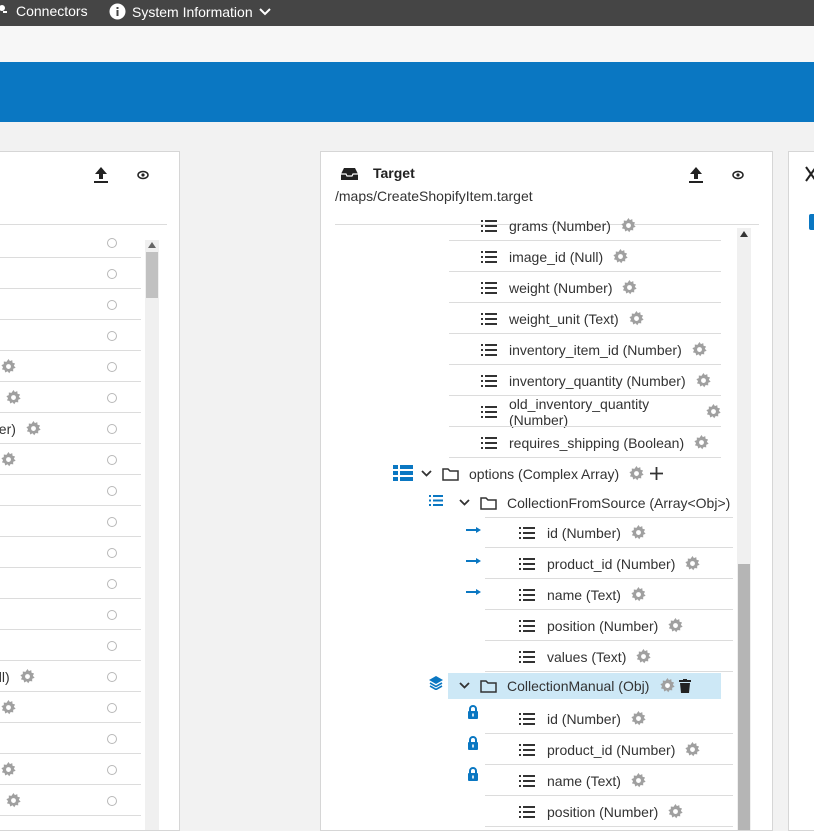 Image resolution: width=814 pixels, height=831 pixels. I want to click on tree-field-row: old_inventory_quantity (Number), so click(601, 412).